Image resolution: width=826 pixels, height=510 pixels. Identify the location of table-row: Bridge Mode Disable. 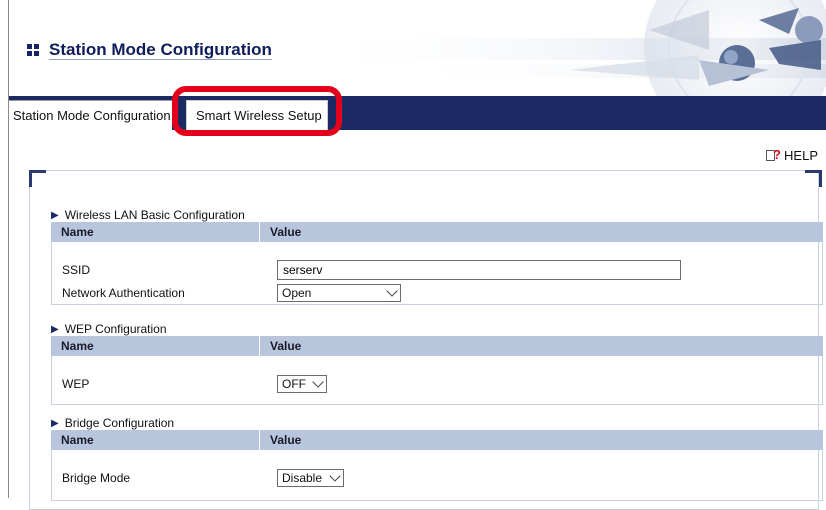
(437, 478).